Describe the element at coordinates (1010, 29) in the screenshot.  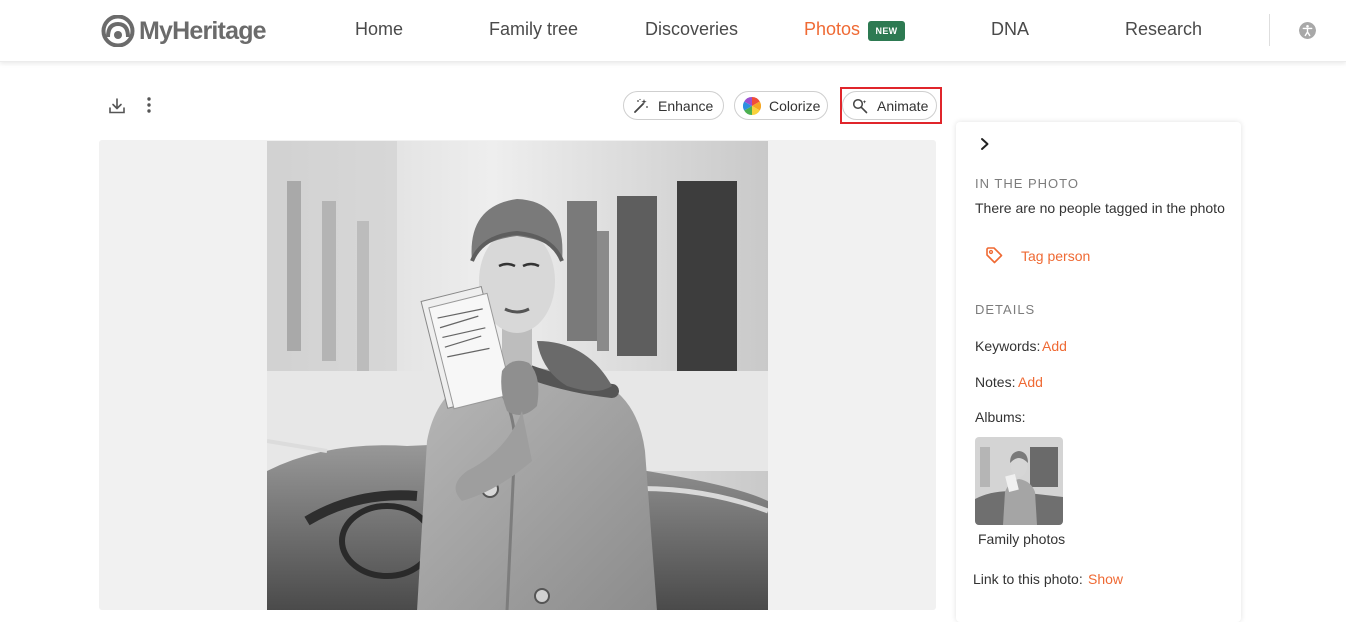
I see `nav-dna: DNA` at that location.